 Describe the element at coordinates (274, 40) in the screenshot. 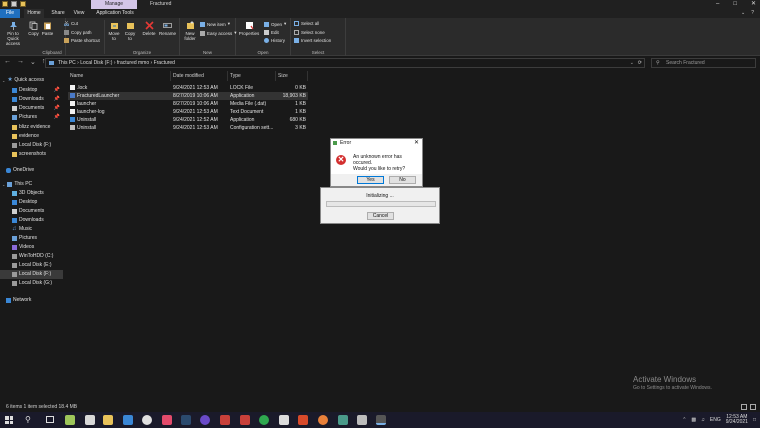

I see `history-button: History` at that location.